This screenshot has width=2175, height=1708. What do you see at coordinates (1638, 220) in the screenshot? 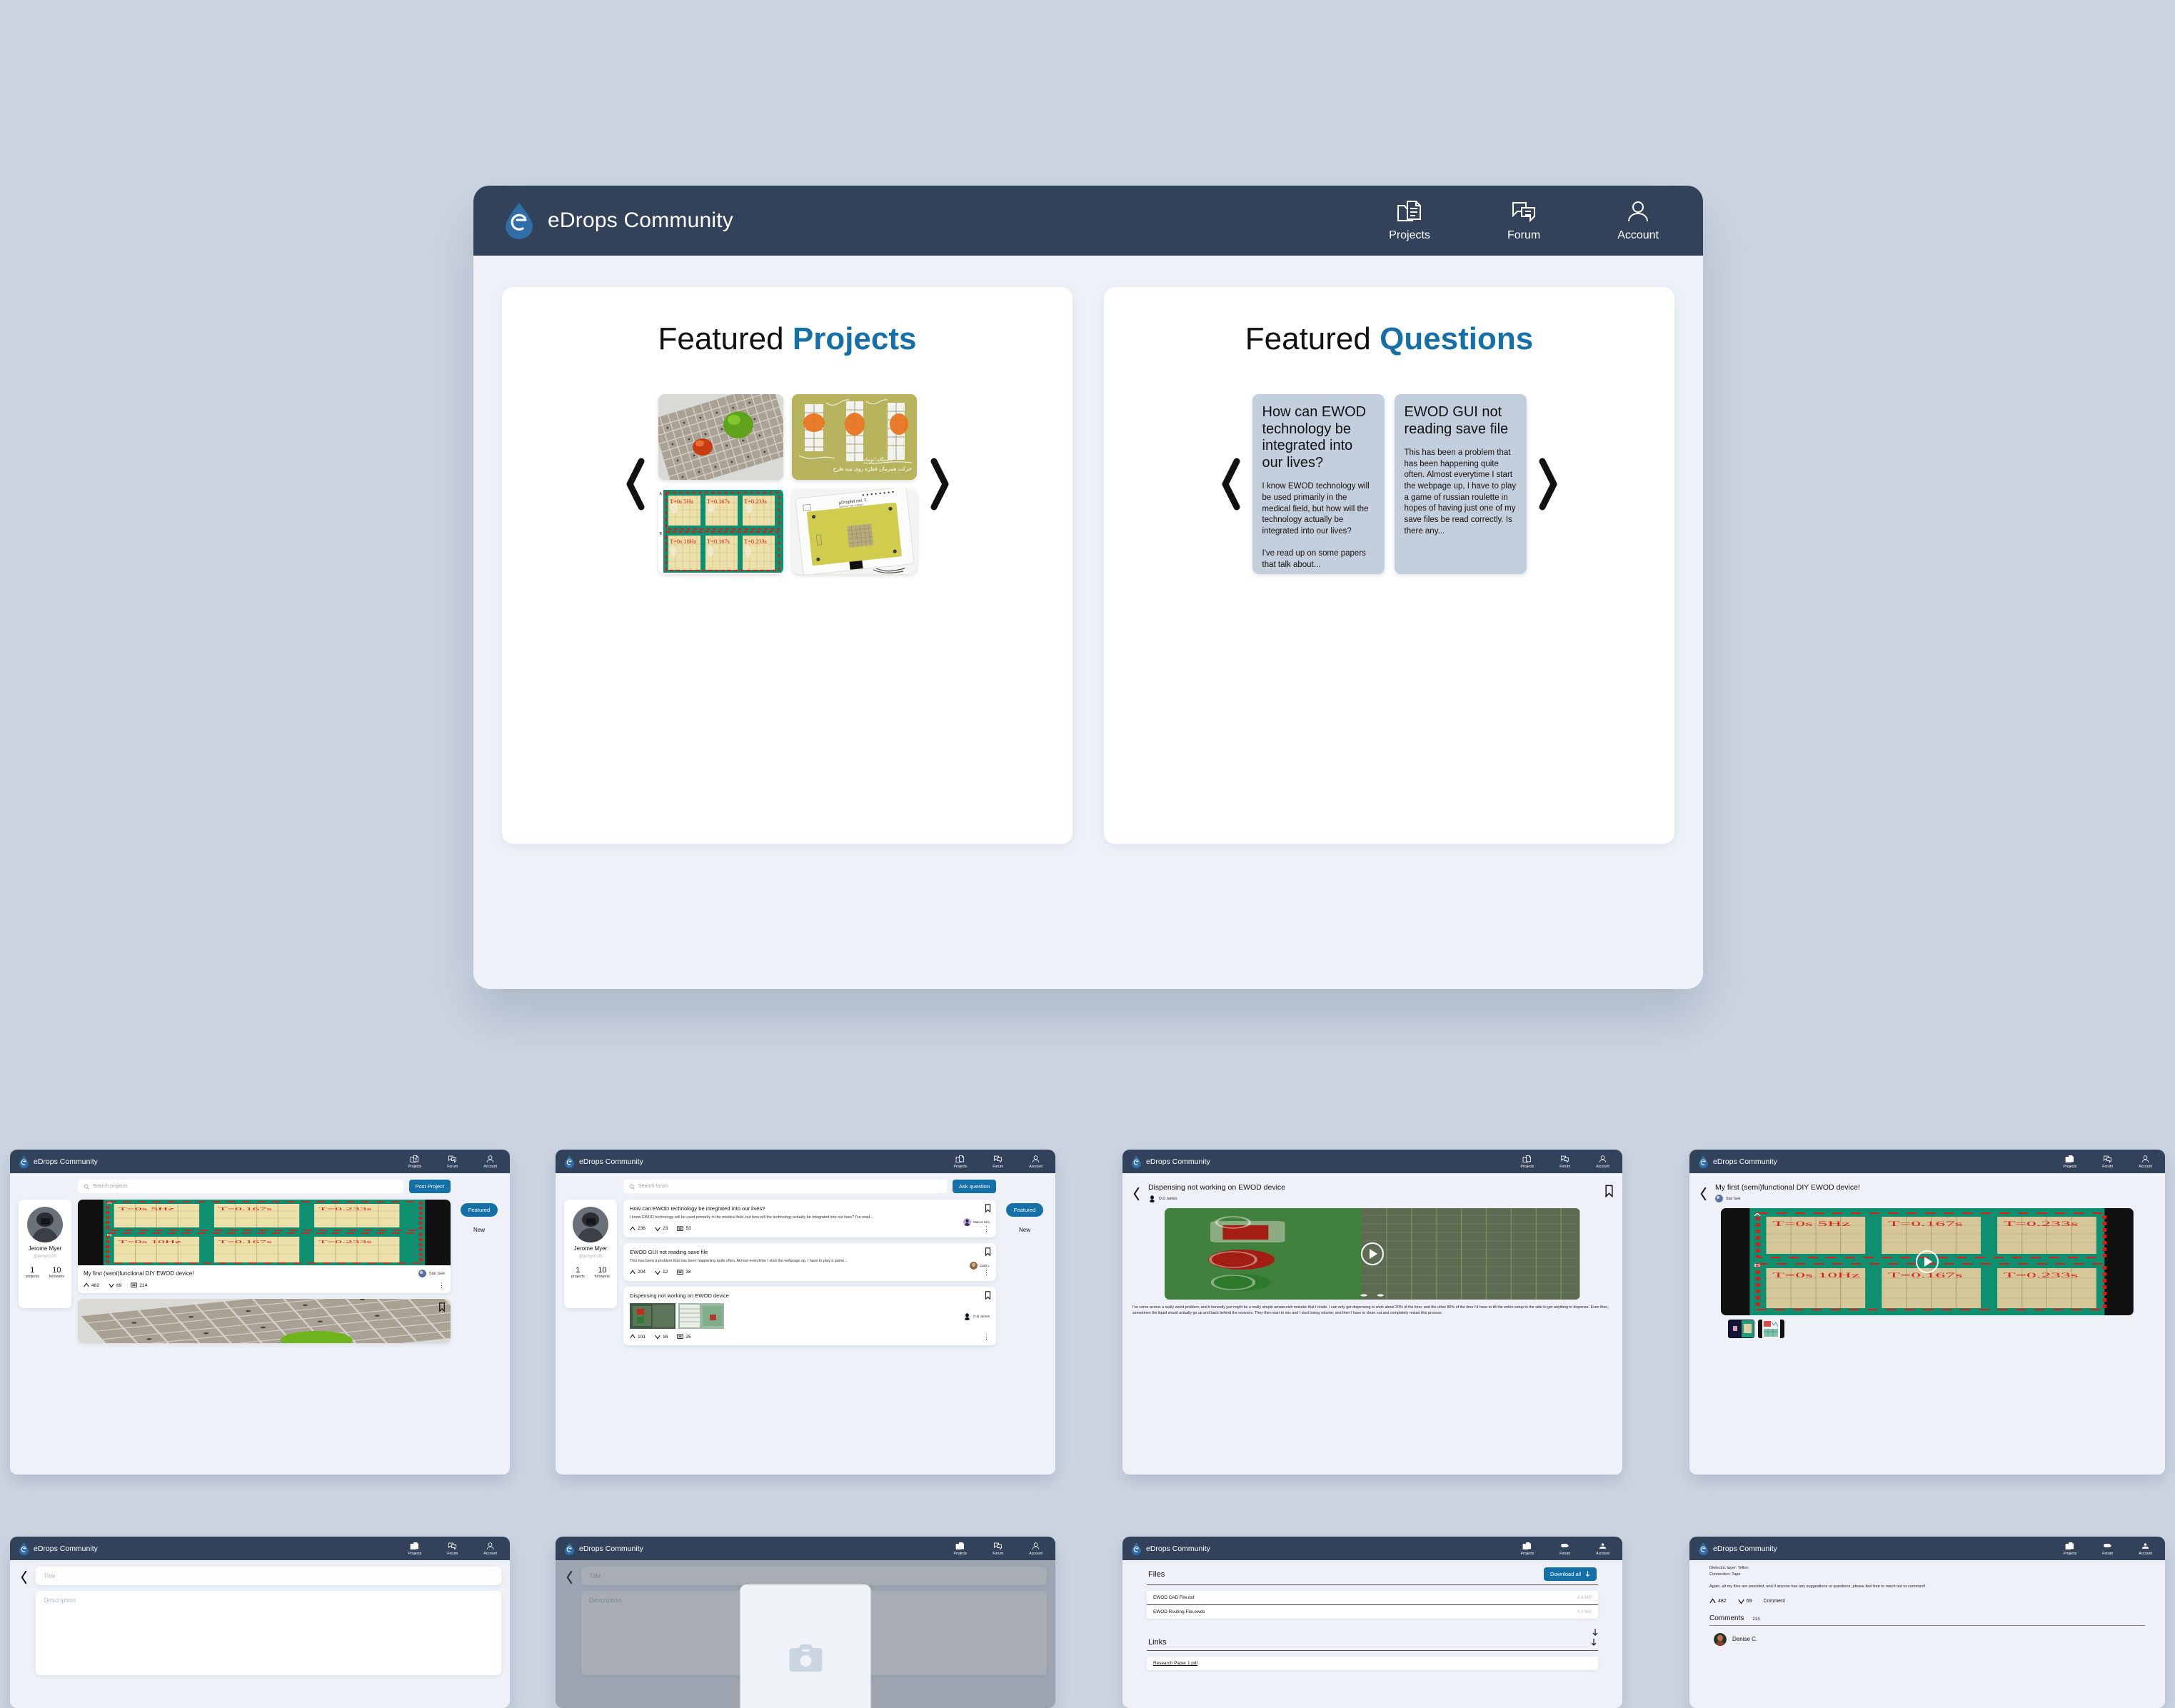
I see `nav-item-account: Account` at bounding box center [1638, 220].